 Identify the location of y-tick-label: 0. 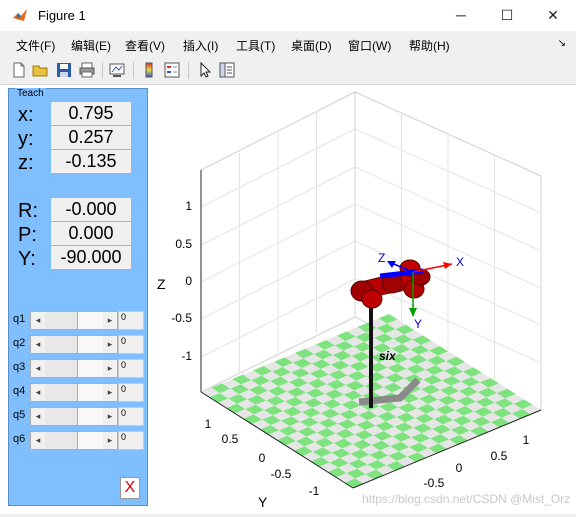
(262, 458).